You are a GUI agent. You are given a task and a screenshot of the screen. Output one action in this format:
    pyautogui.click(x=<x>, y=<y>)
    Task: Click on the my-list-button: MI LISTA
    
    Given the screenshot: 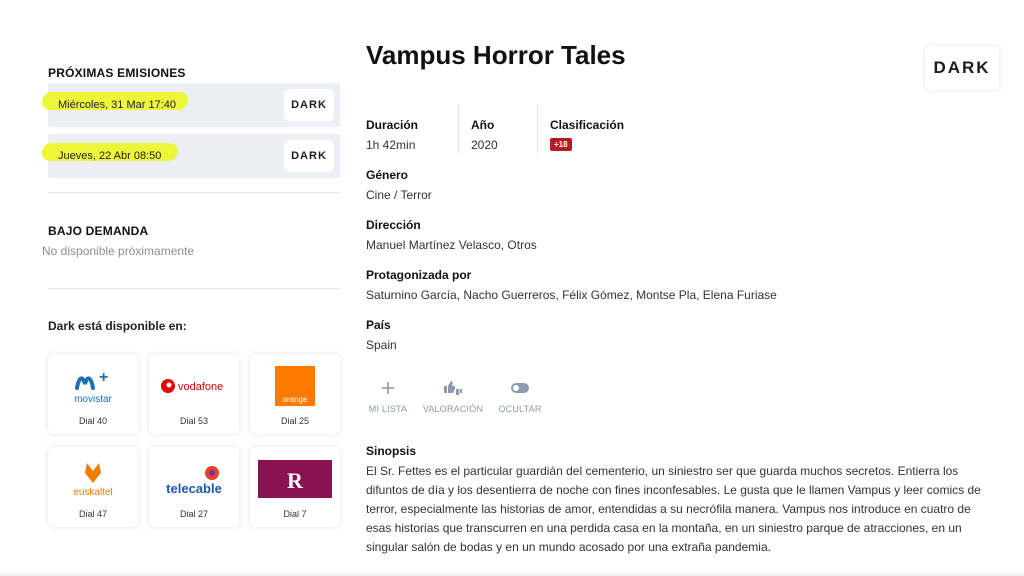 What is the action you would take?
    pyautogui.click(x=388, y=396)
    